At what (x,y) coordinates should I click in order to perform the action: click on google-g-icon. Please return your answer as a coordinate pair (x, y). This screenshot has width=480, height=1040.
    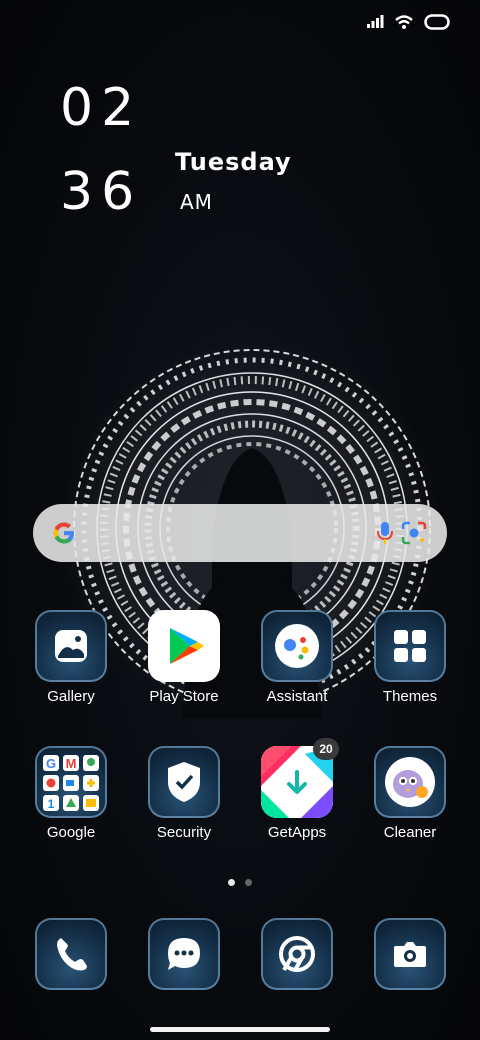
    Looking at the image, I should click on (63, 533).